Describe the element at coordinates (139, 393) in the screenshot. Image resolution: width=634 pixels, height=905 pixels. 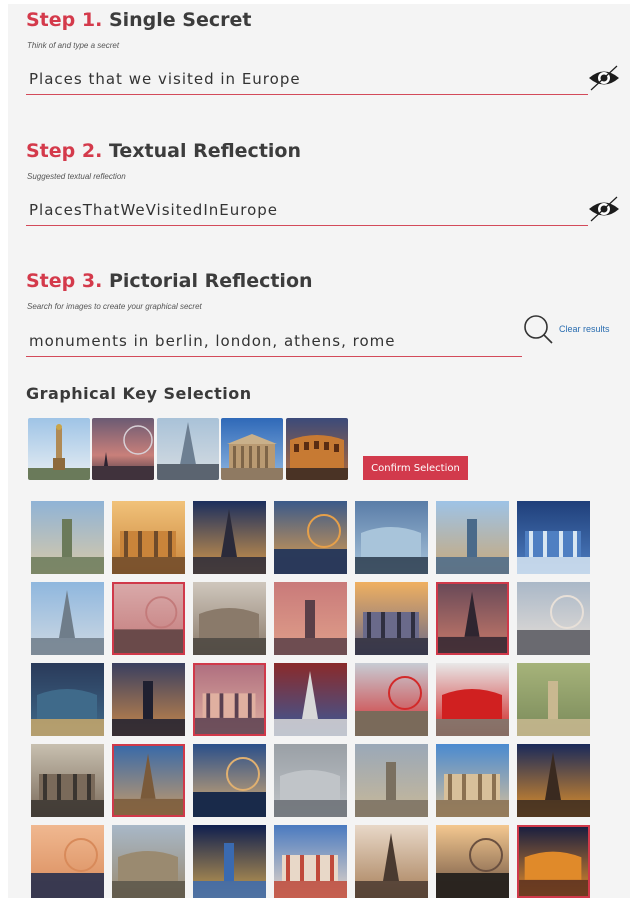
I see `graphical-key-selection-title: Graphical Key Selection` at that location.